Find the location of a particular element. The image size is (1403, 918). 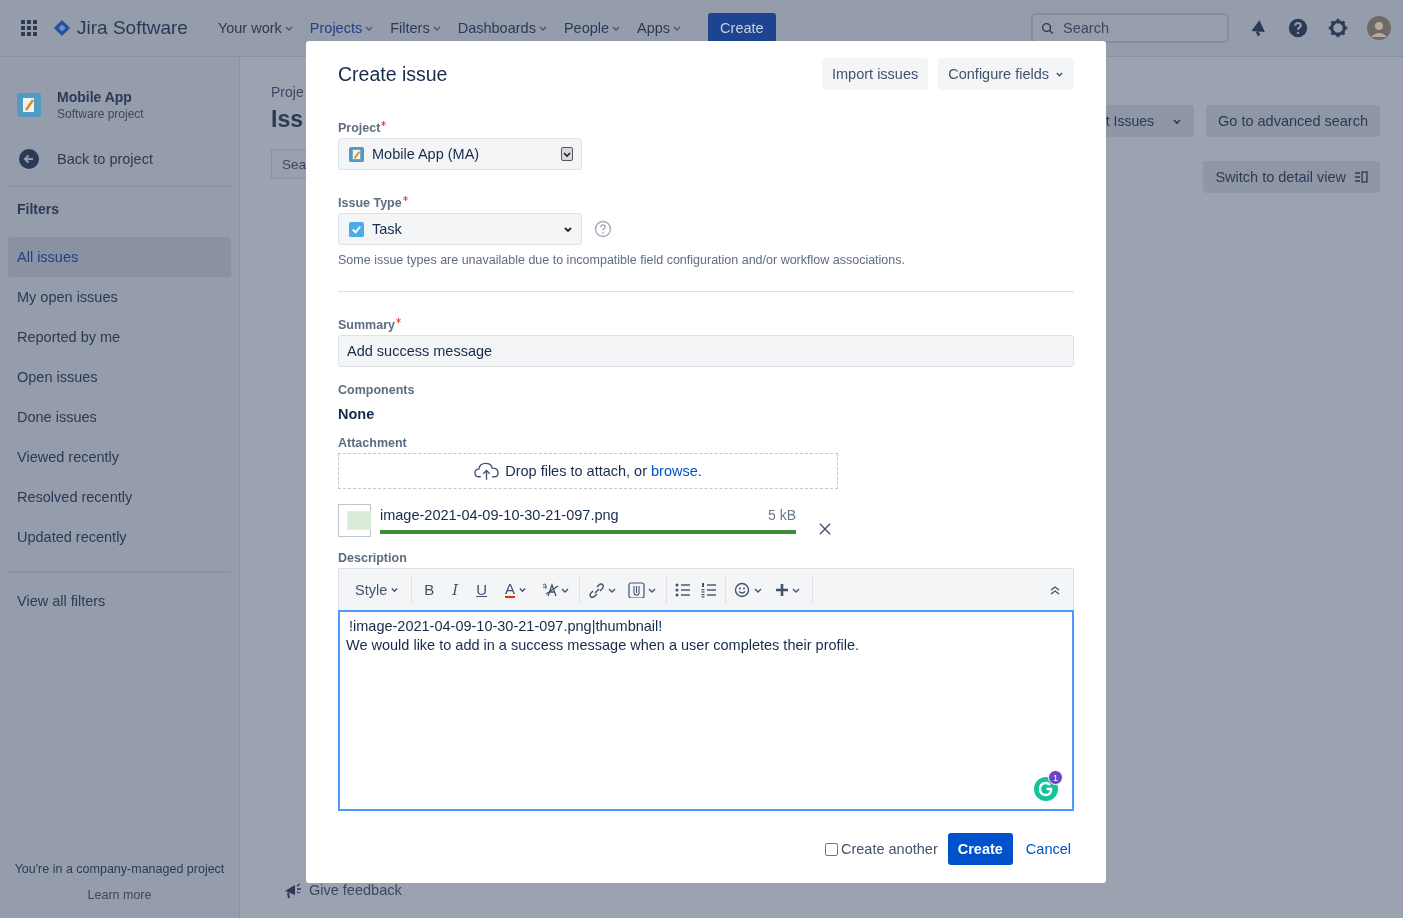

sidebar-item: Viewed recently is located at coordinates (119, 457).